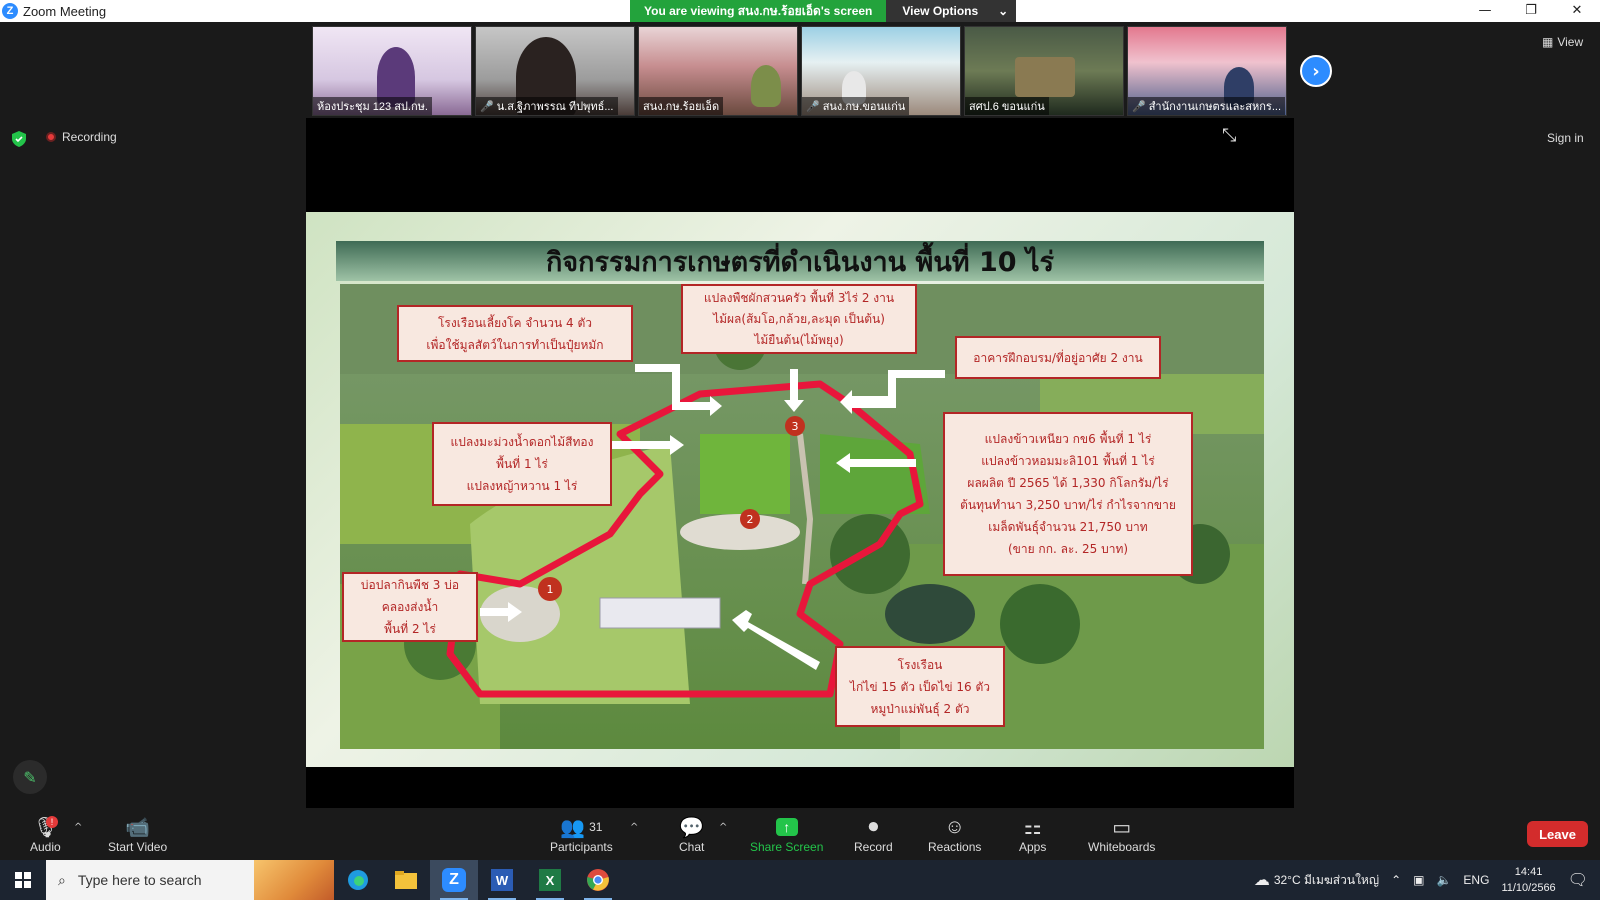 Image resolution: width=1600 pixels, height=900 pixels. I want to click on start-video-button: 📹 Start Video, so click(138, 834).